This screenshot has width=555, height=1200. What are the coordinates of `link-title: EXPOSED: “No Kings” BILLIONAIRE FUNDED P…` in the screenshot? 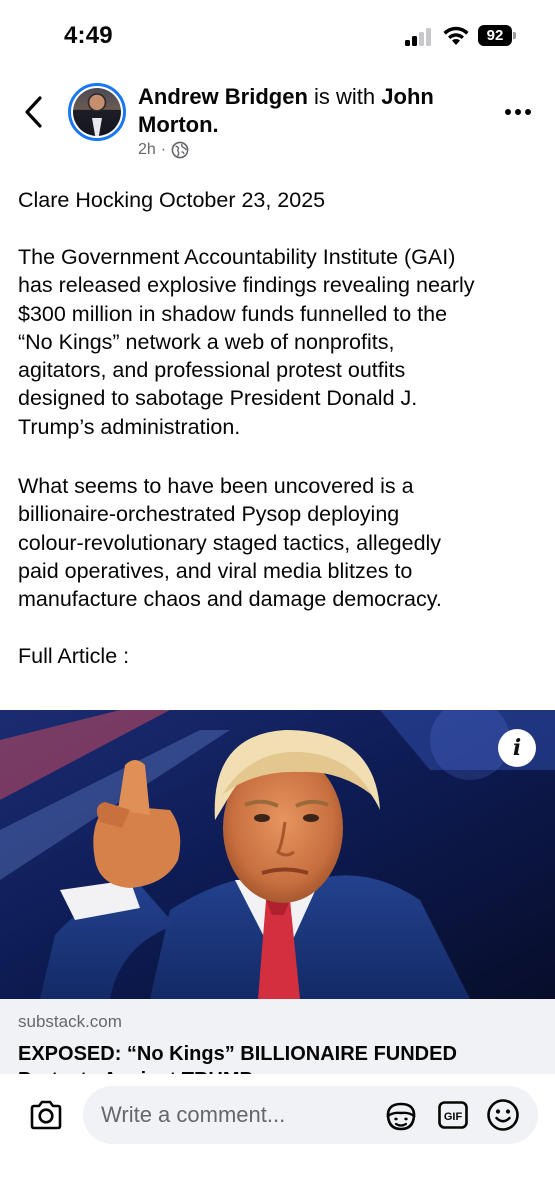 It's located at (237, 1058).